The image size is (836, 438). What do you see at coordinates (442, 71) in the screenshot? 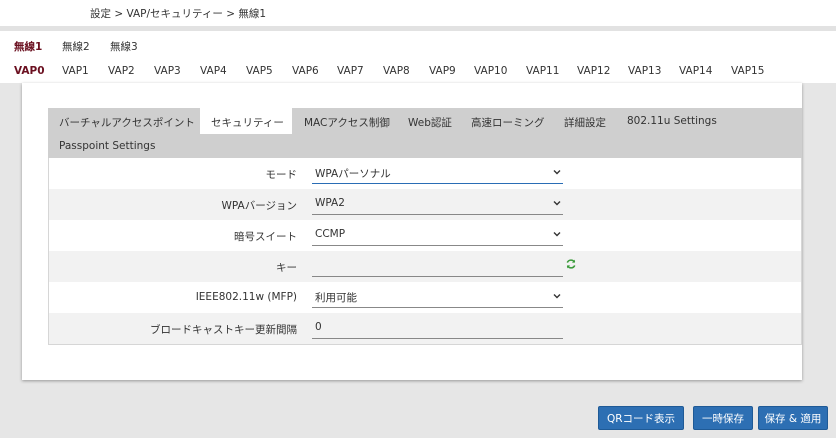
I see `tab-vap9: VAP9` at bounding box center [442, 71].